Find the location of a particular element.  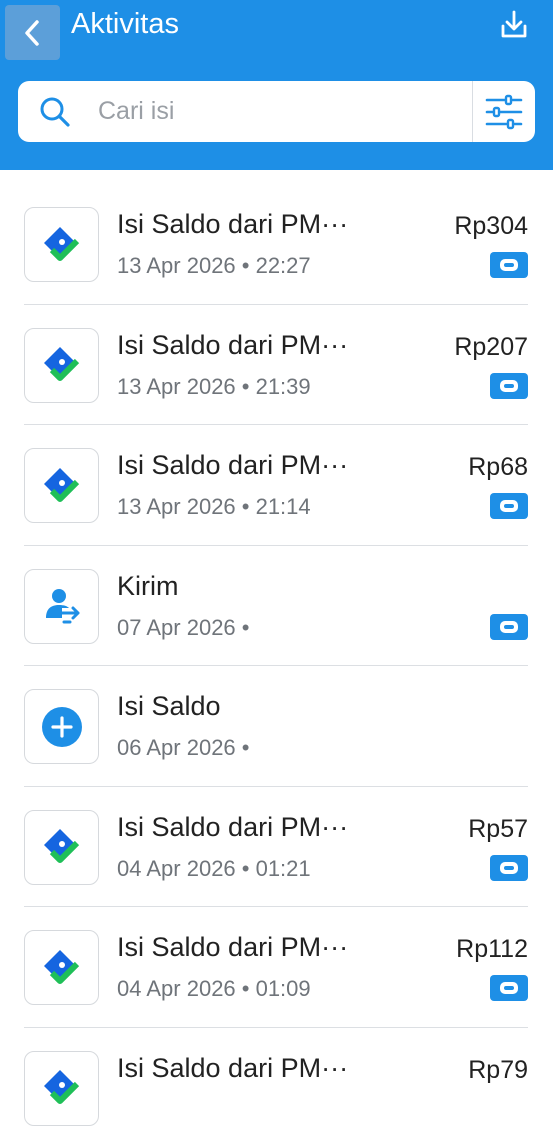

plus-circle-icon is located at coordinates (62, 727).